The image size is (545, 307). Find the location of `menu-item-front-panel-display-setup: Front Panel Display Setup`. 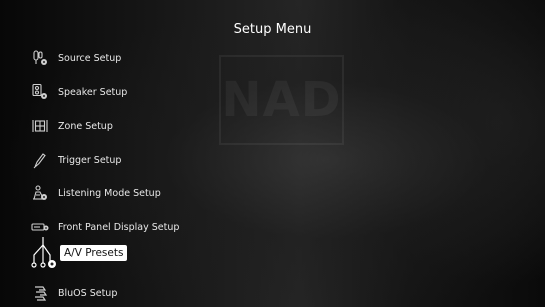

menu-item-front-panel-display-setup: Front Panel Display Setup is located at coordinates (104, 227).